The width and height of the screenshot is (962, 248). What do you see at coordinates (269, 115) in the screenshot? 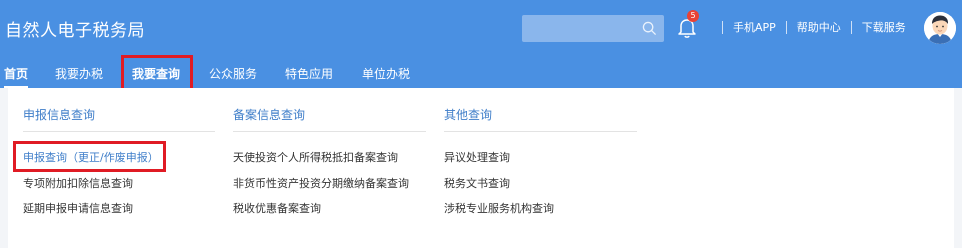
I see `column-title: 备案信息查询` at bounding box center [269, 115].